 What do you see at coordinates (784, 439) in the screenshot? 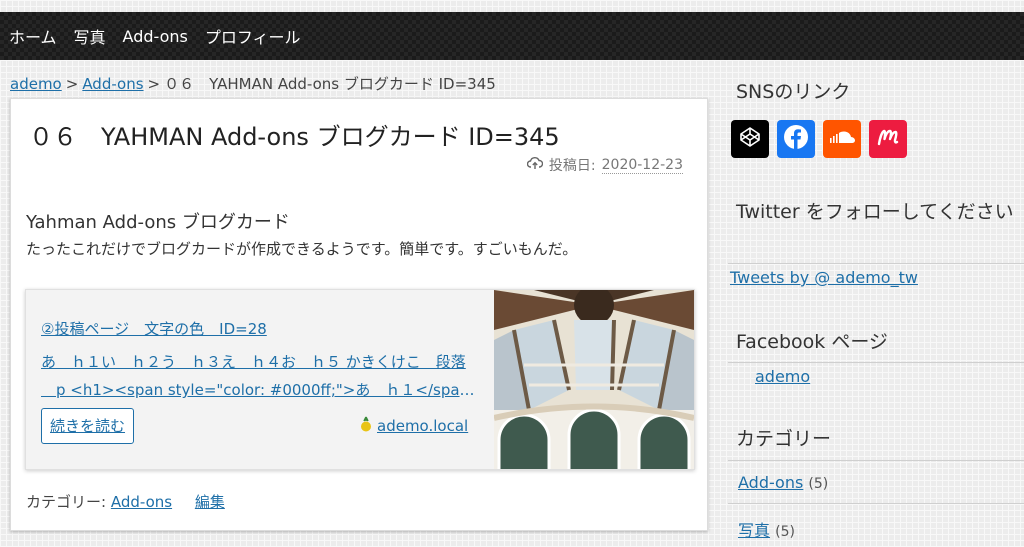
I see `categories-widget-title: カテゴリー` at bounding box center [784, 439].